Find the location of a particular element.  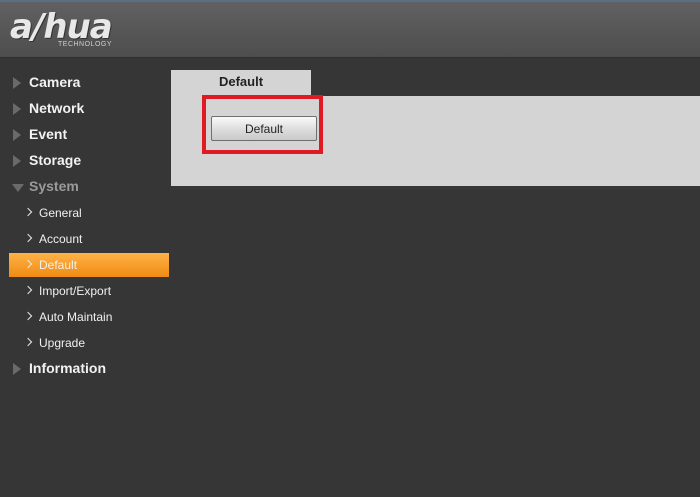

submenu-item-account: Account is located at coordinates (89, 239).